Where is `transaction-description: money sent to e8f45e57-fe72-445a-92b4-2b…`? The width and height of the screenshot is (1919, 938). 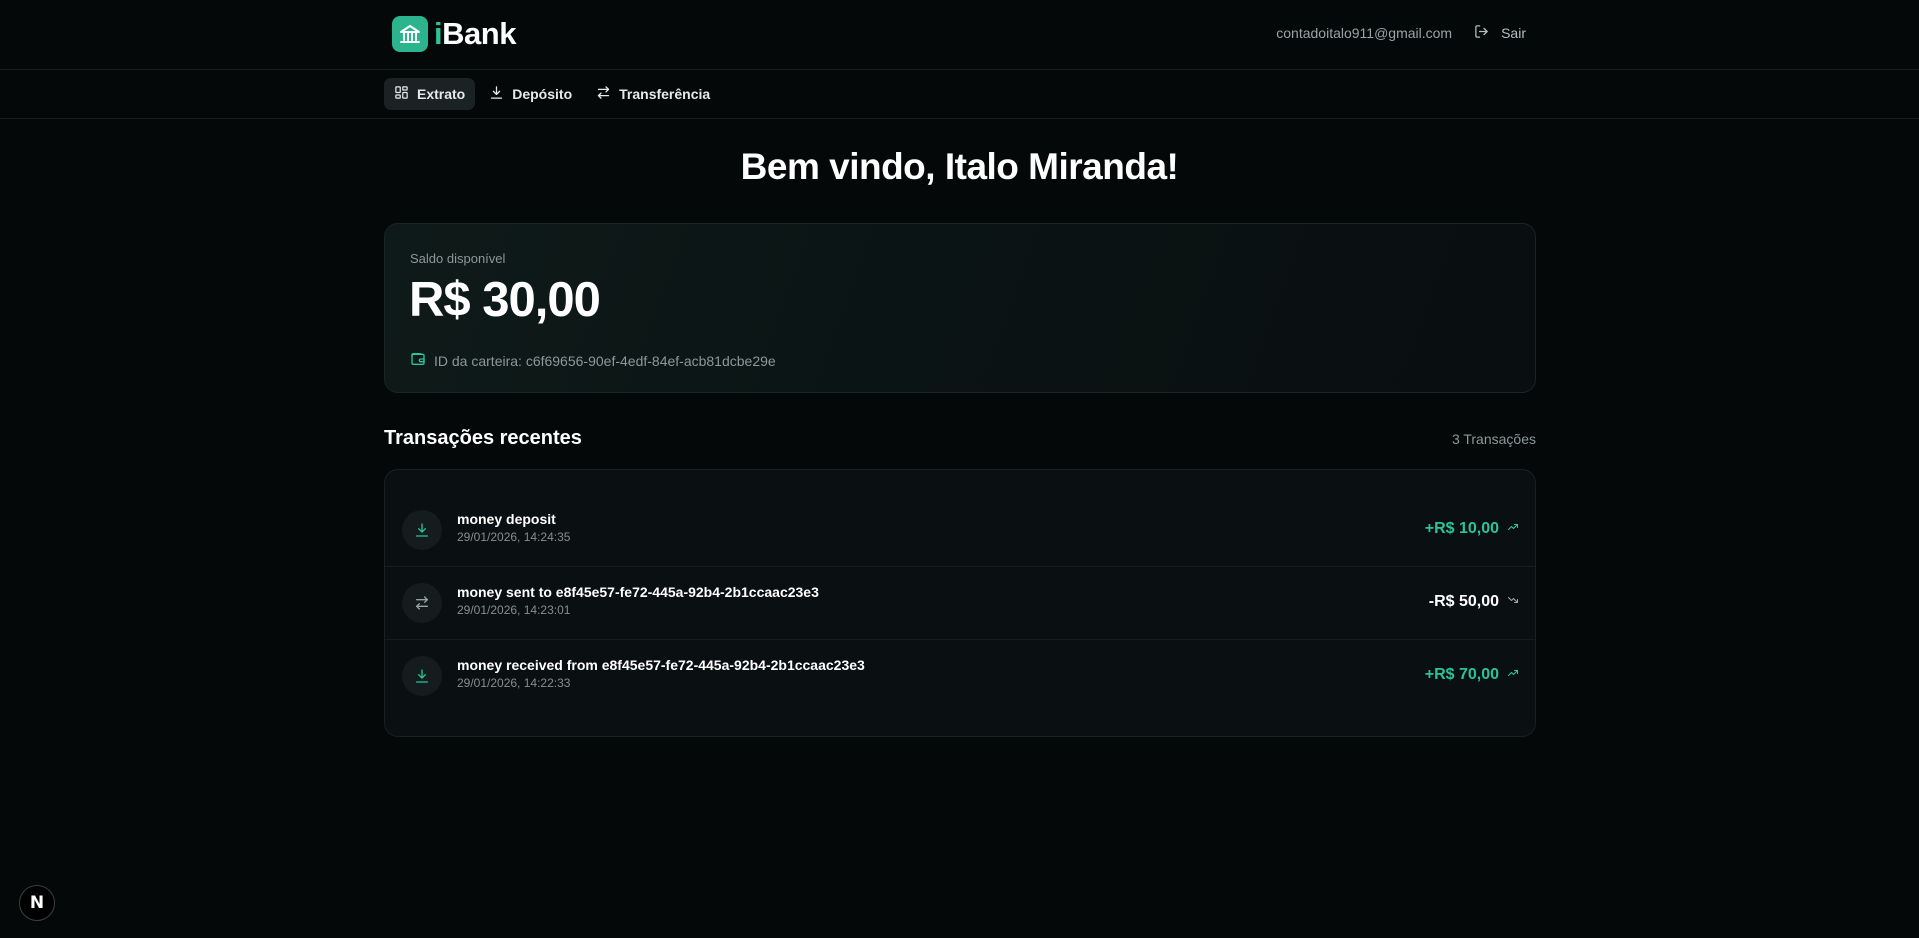
transaction-description: money sent to e8f45e57-fe72-445a-92b4-2b… is located at coordinates (638, 592).